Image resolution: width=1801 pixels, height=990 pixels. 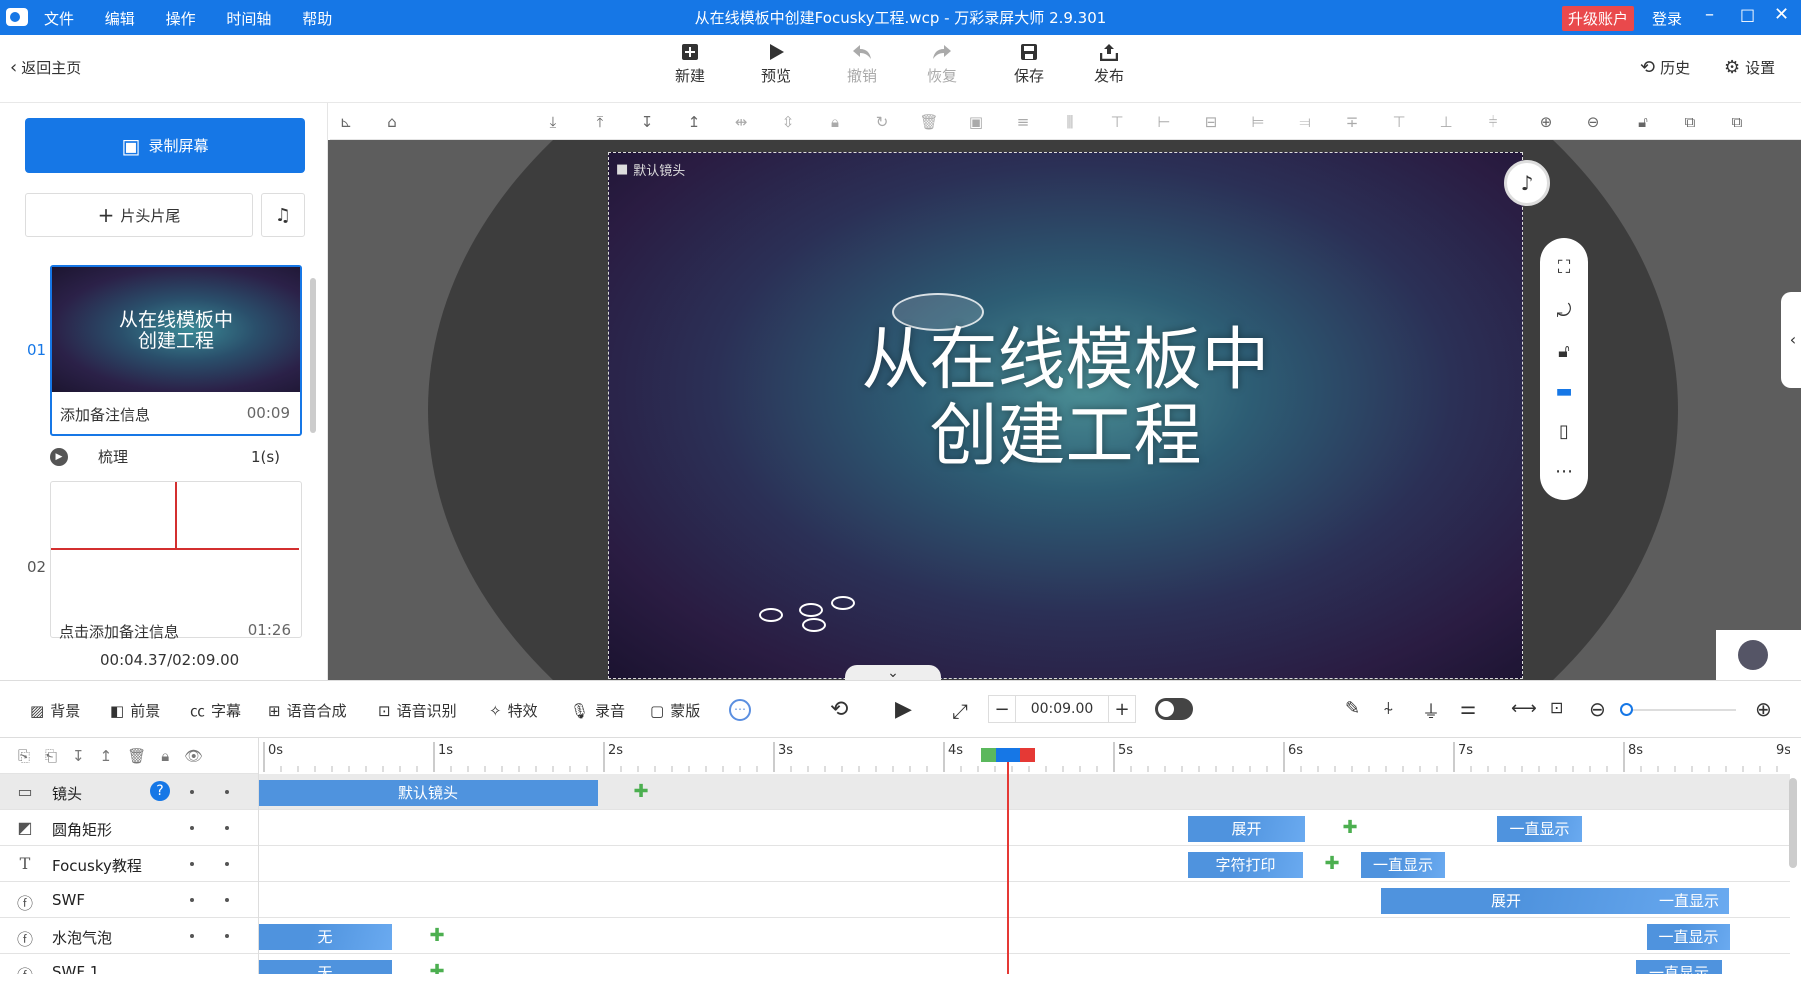 I want to click on track-swf-1: ⓕ SWF 1 无 ✚ 一直显示, so click(x=895, y=964).